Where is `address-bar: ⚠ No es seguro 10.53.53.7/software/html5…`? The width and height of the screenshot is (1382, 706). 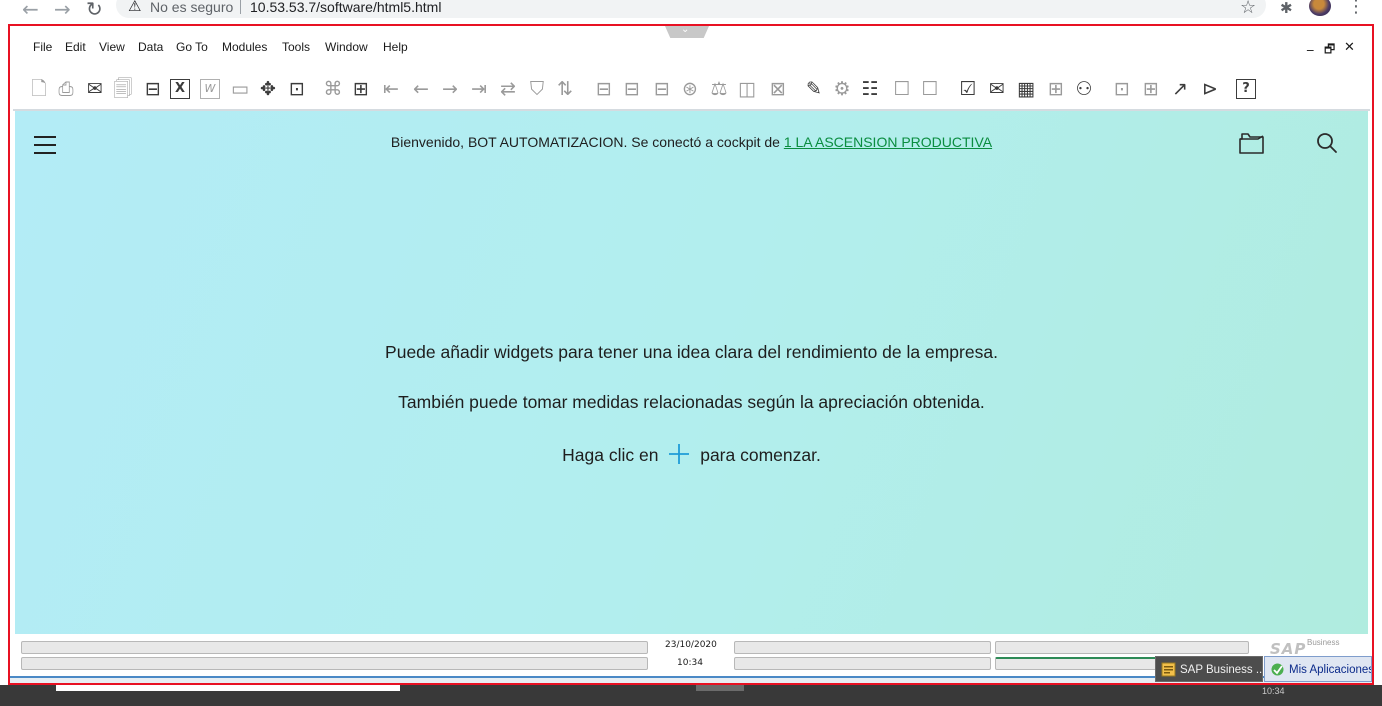
address-bar: ⚠ No es seguro 10.53.53.7/software/html5… is located at coordinates (691, 9).